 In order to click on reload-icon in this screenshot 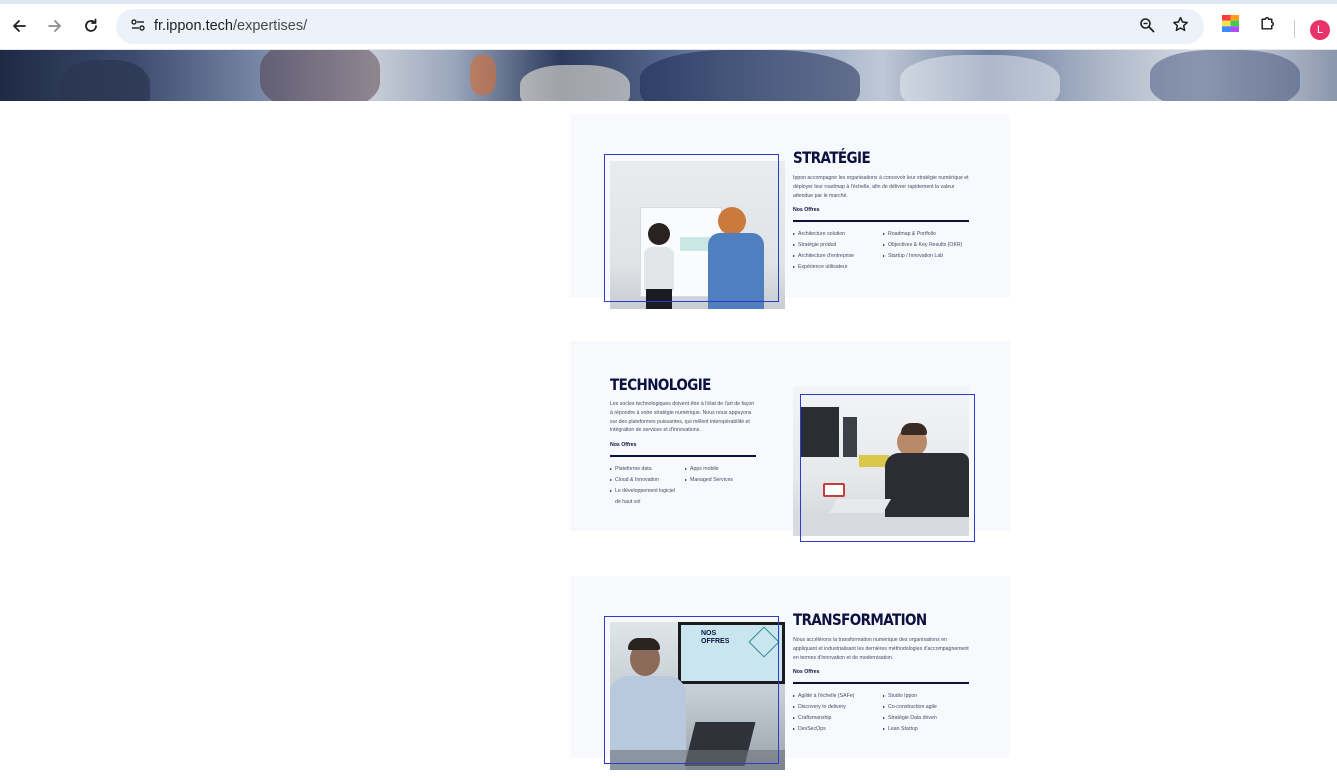, I will do `click(91, 26)`.